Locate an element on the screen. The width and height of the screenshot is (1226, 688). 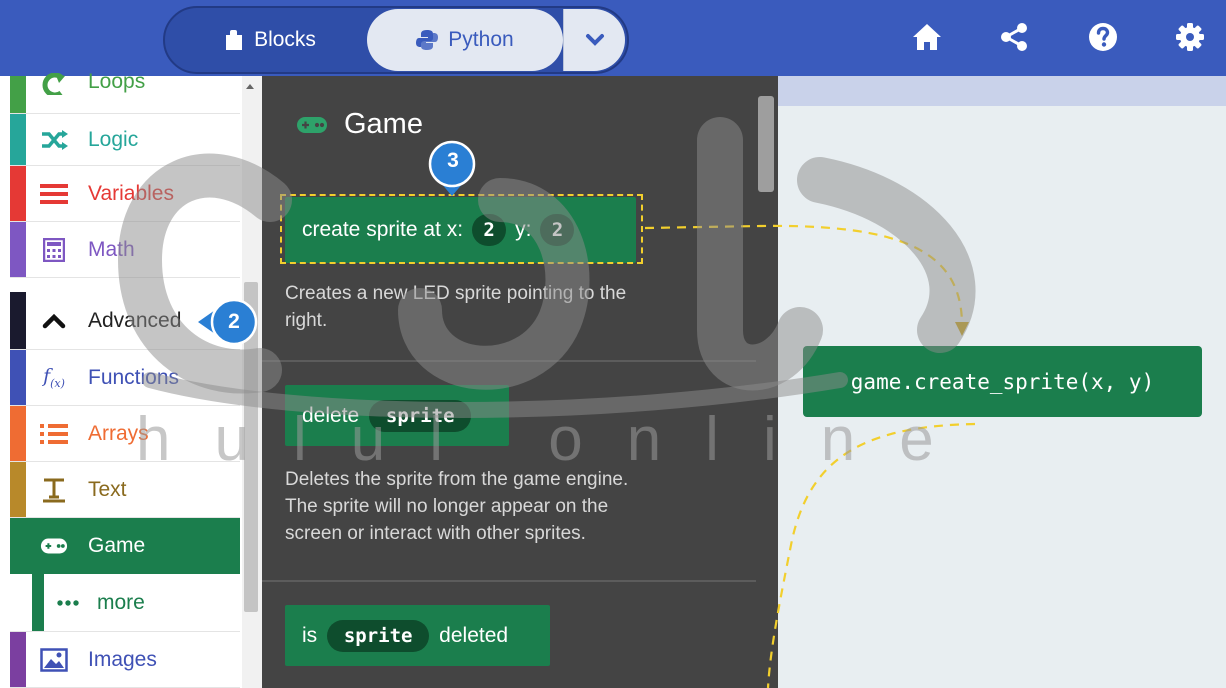
step-3-number: 3 is located at coordinates (453, 160).